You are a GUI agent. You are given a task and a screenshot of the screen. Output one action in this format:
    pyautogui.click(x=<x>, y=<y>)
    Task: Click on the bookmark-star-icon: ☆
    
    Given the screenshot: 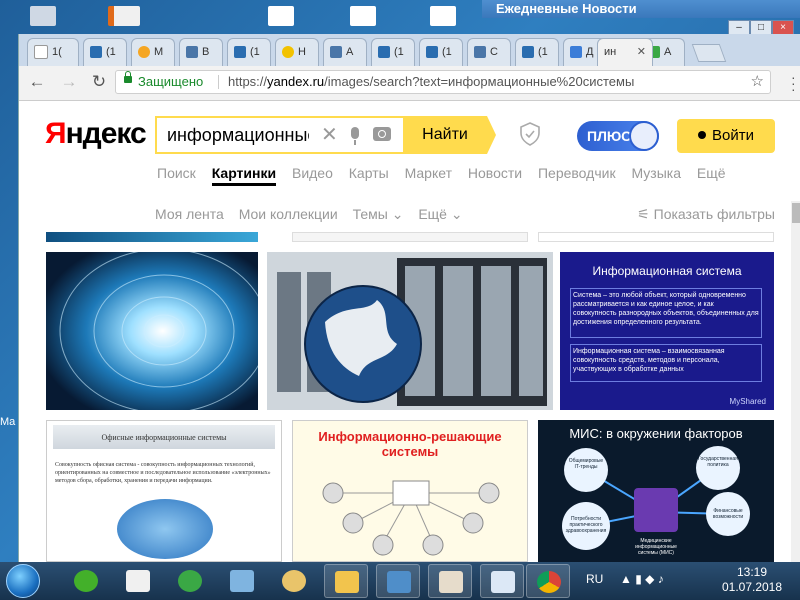 What is the action you would take?
    pyautogui.click(x=757, y=82)
    